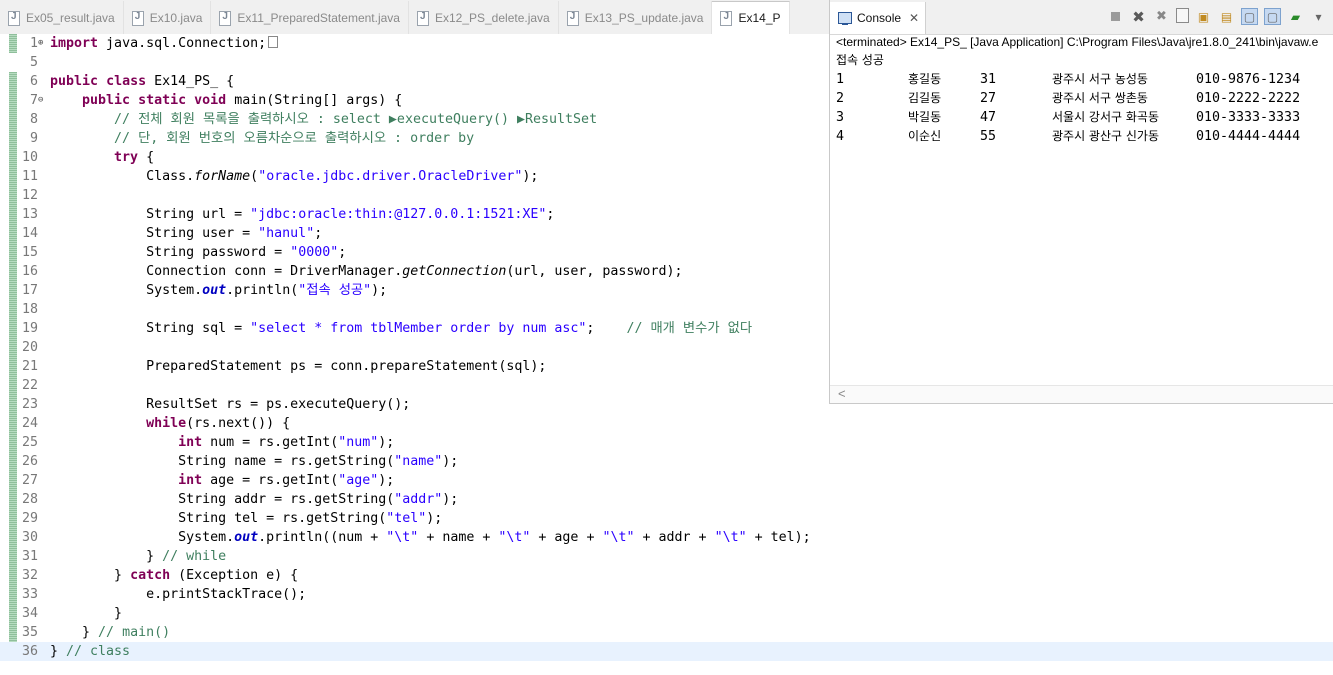 This screenshot has height=675, width=1333. What do you see at coordinates (335, 290) in the screenshot?
I see `string-literal: "접속 성공"` at bounding box center [335, 290].